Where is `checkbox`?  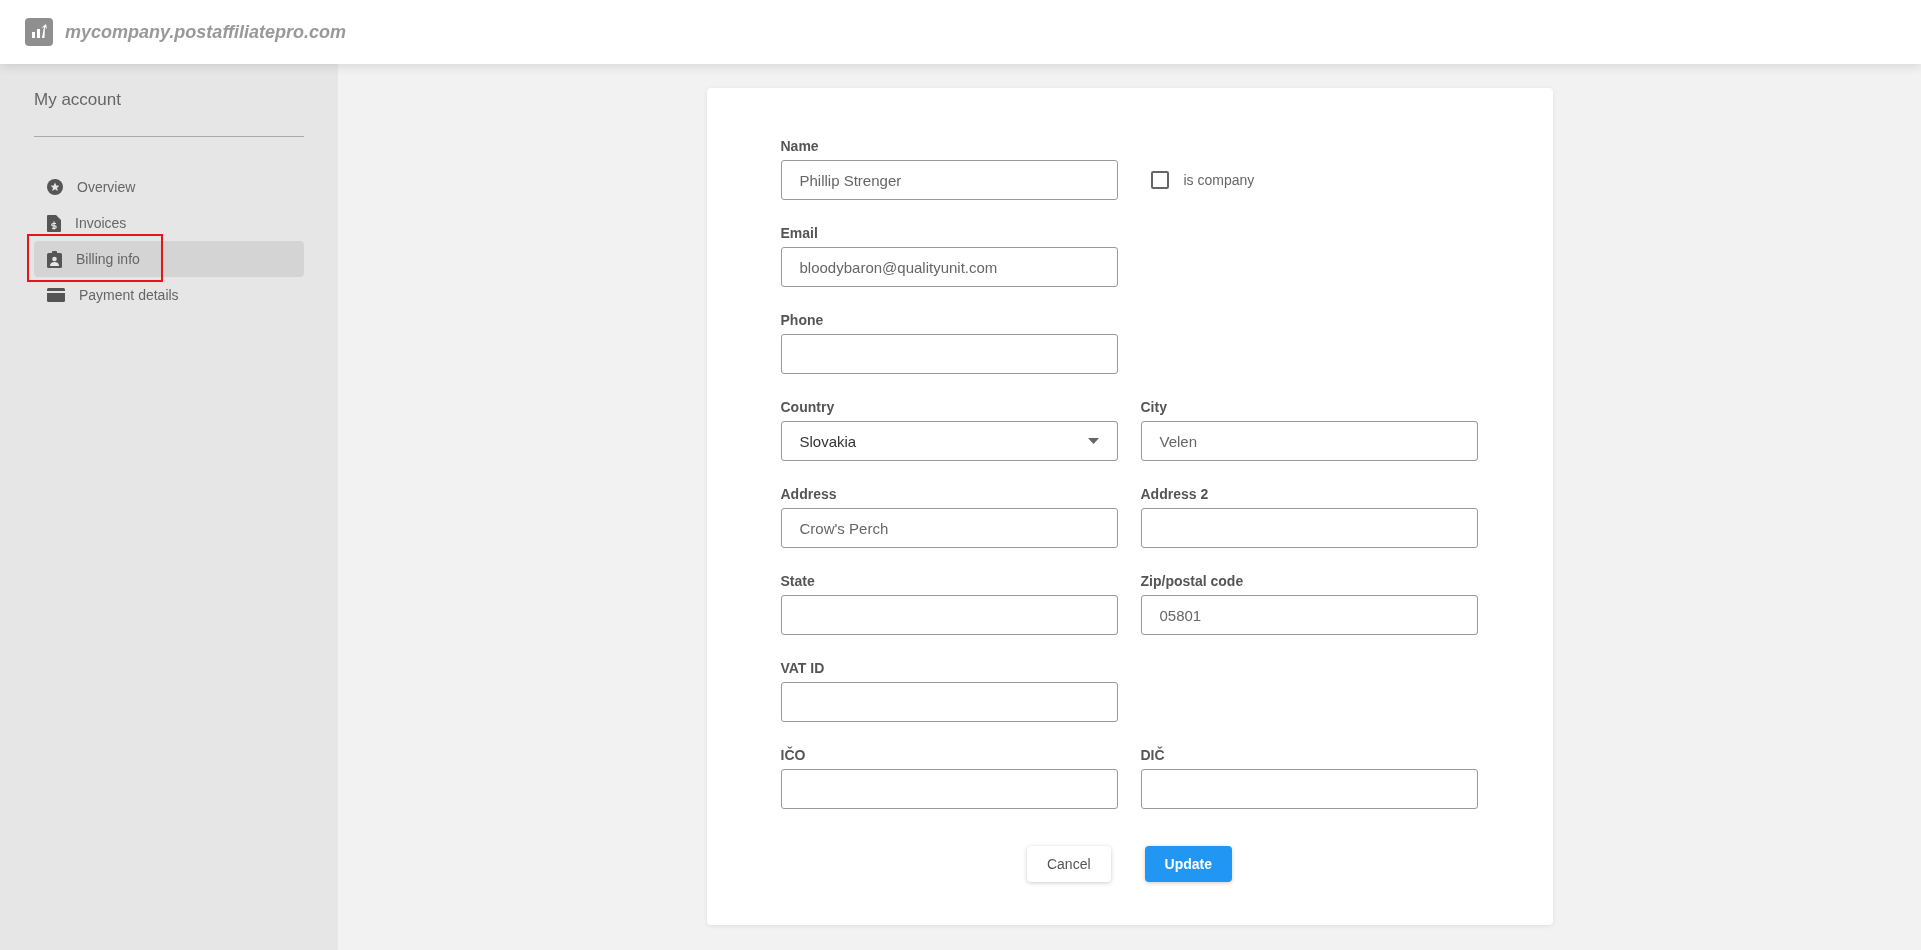
checkbox is located at coordinates (1159, 180).